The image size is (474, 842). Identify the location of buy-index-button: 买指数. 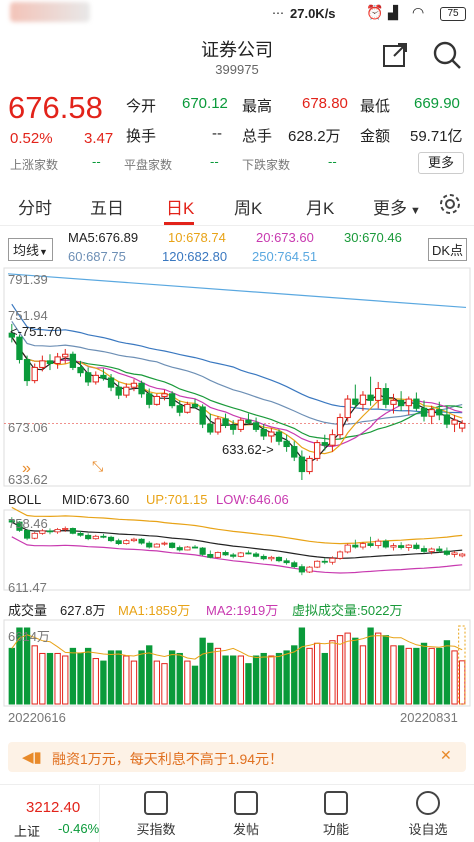
(156, 814).